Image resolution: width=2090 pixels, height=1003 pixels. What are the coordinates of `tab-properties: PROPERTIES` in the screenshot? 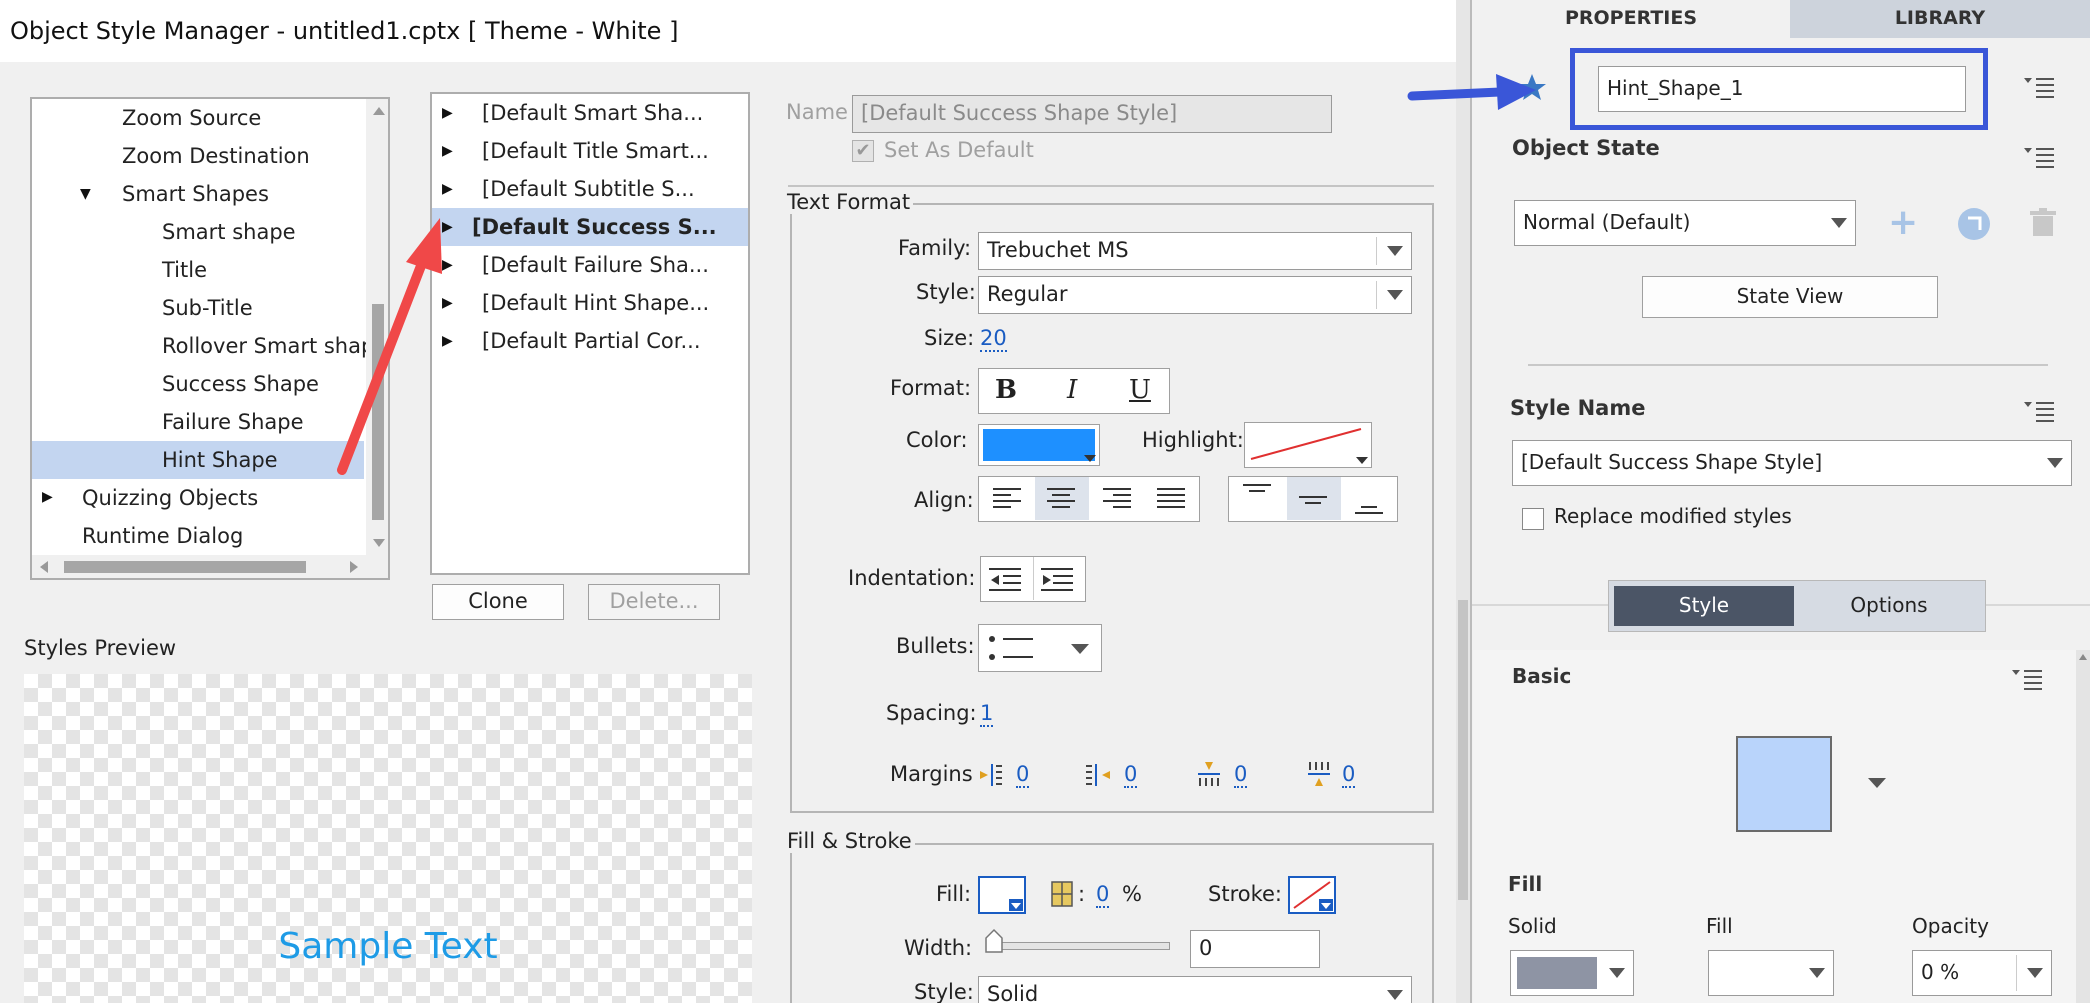 It's located at (1631, 19).